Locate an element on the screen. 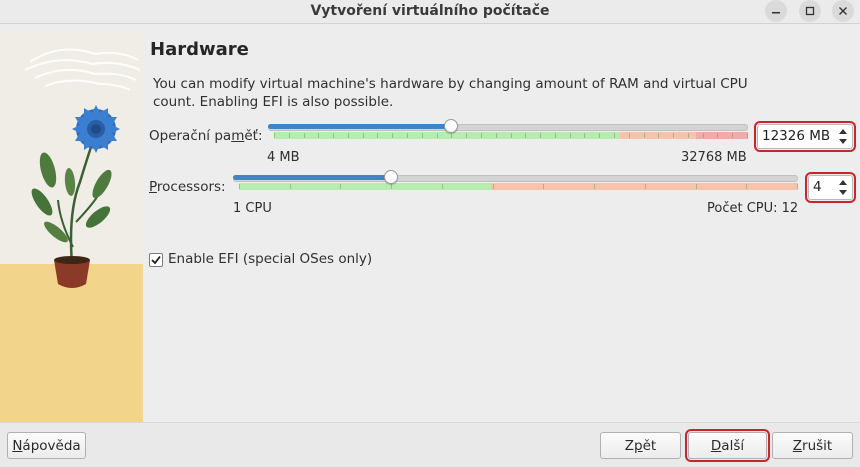  minimize-button is located at coordinates (776, 11).